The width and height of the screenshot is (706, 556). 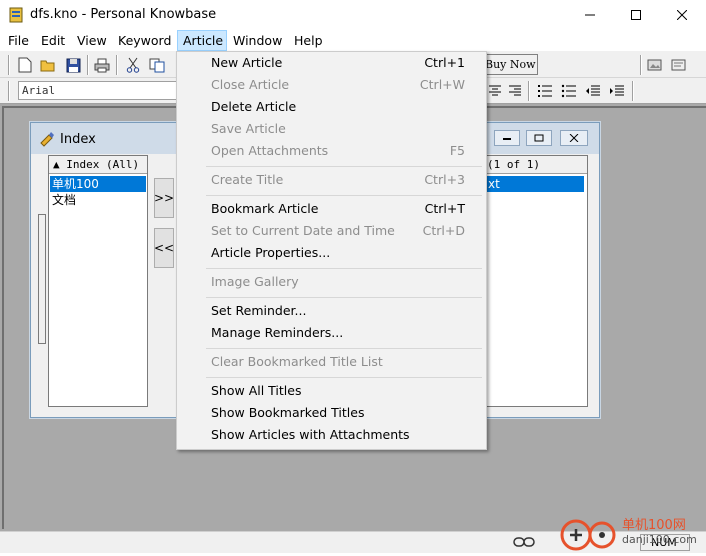 What do you see at coordinates (144, 40) in the screenshot?
I see `menu-keyword: Keyword` at bounding box center [144, 40].